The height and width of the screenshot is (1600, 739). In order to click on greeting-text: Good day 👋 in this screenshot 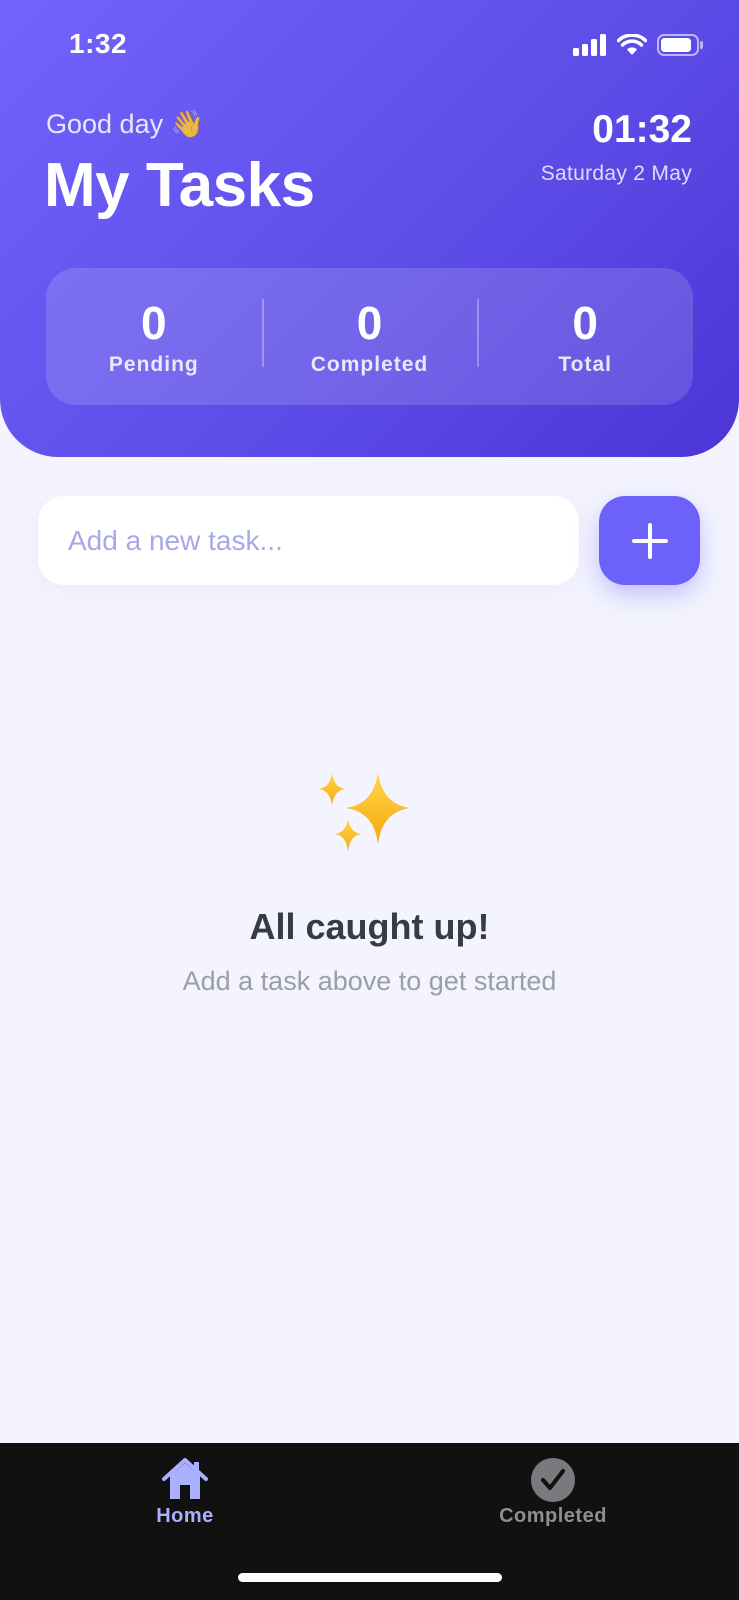, I will do `click(125, 124)`.